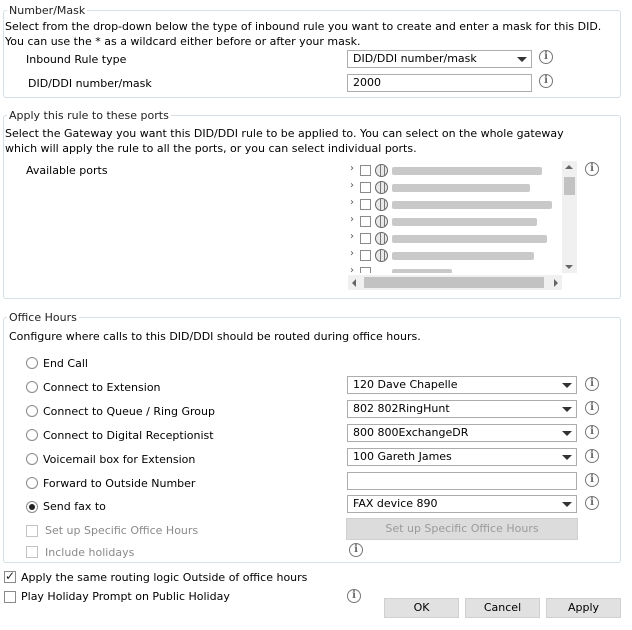 Image resolution: width=632 pixels, height=630 pixels. What do you see at coordinates (65, 363) in the screenshot?
I see `end-call-label: End Call` at bounding box center [65, 363].